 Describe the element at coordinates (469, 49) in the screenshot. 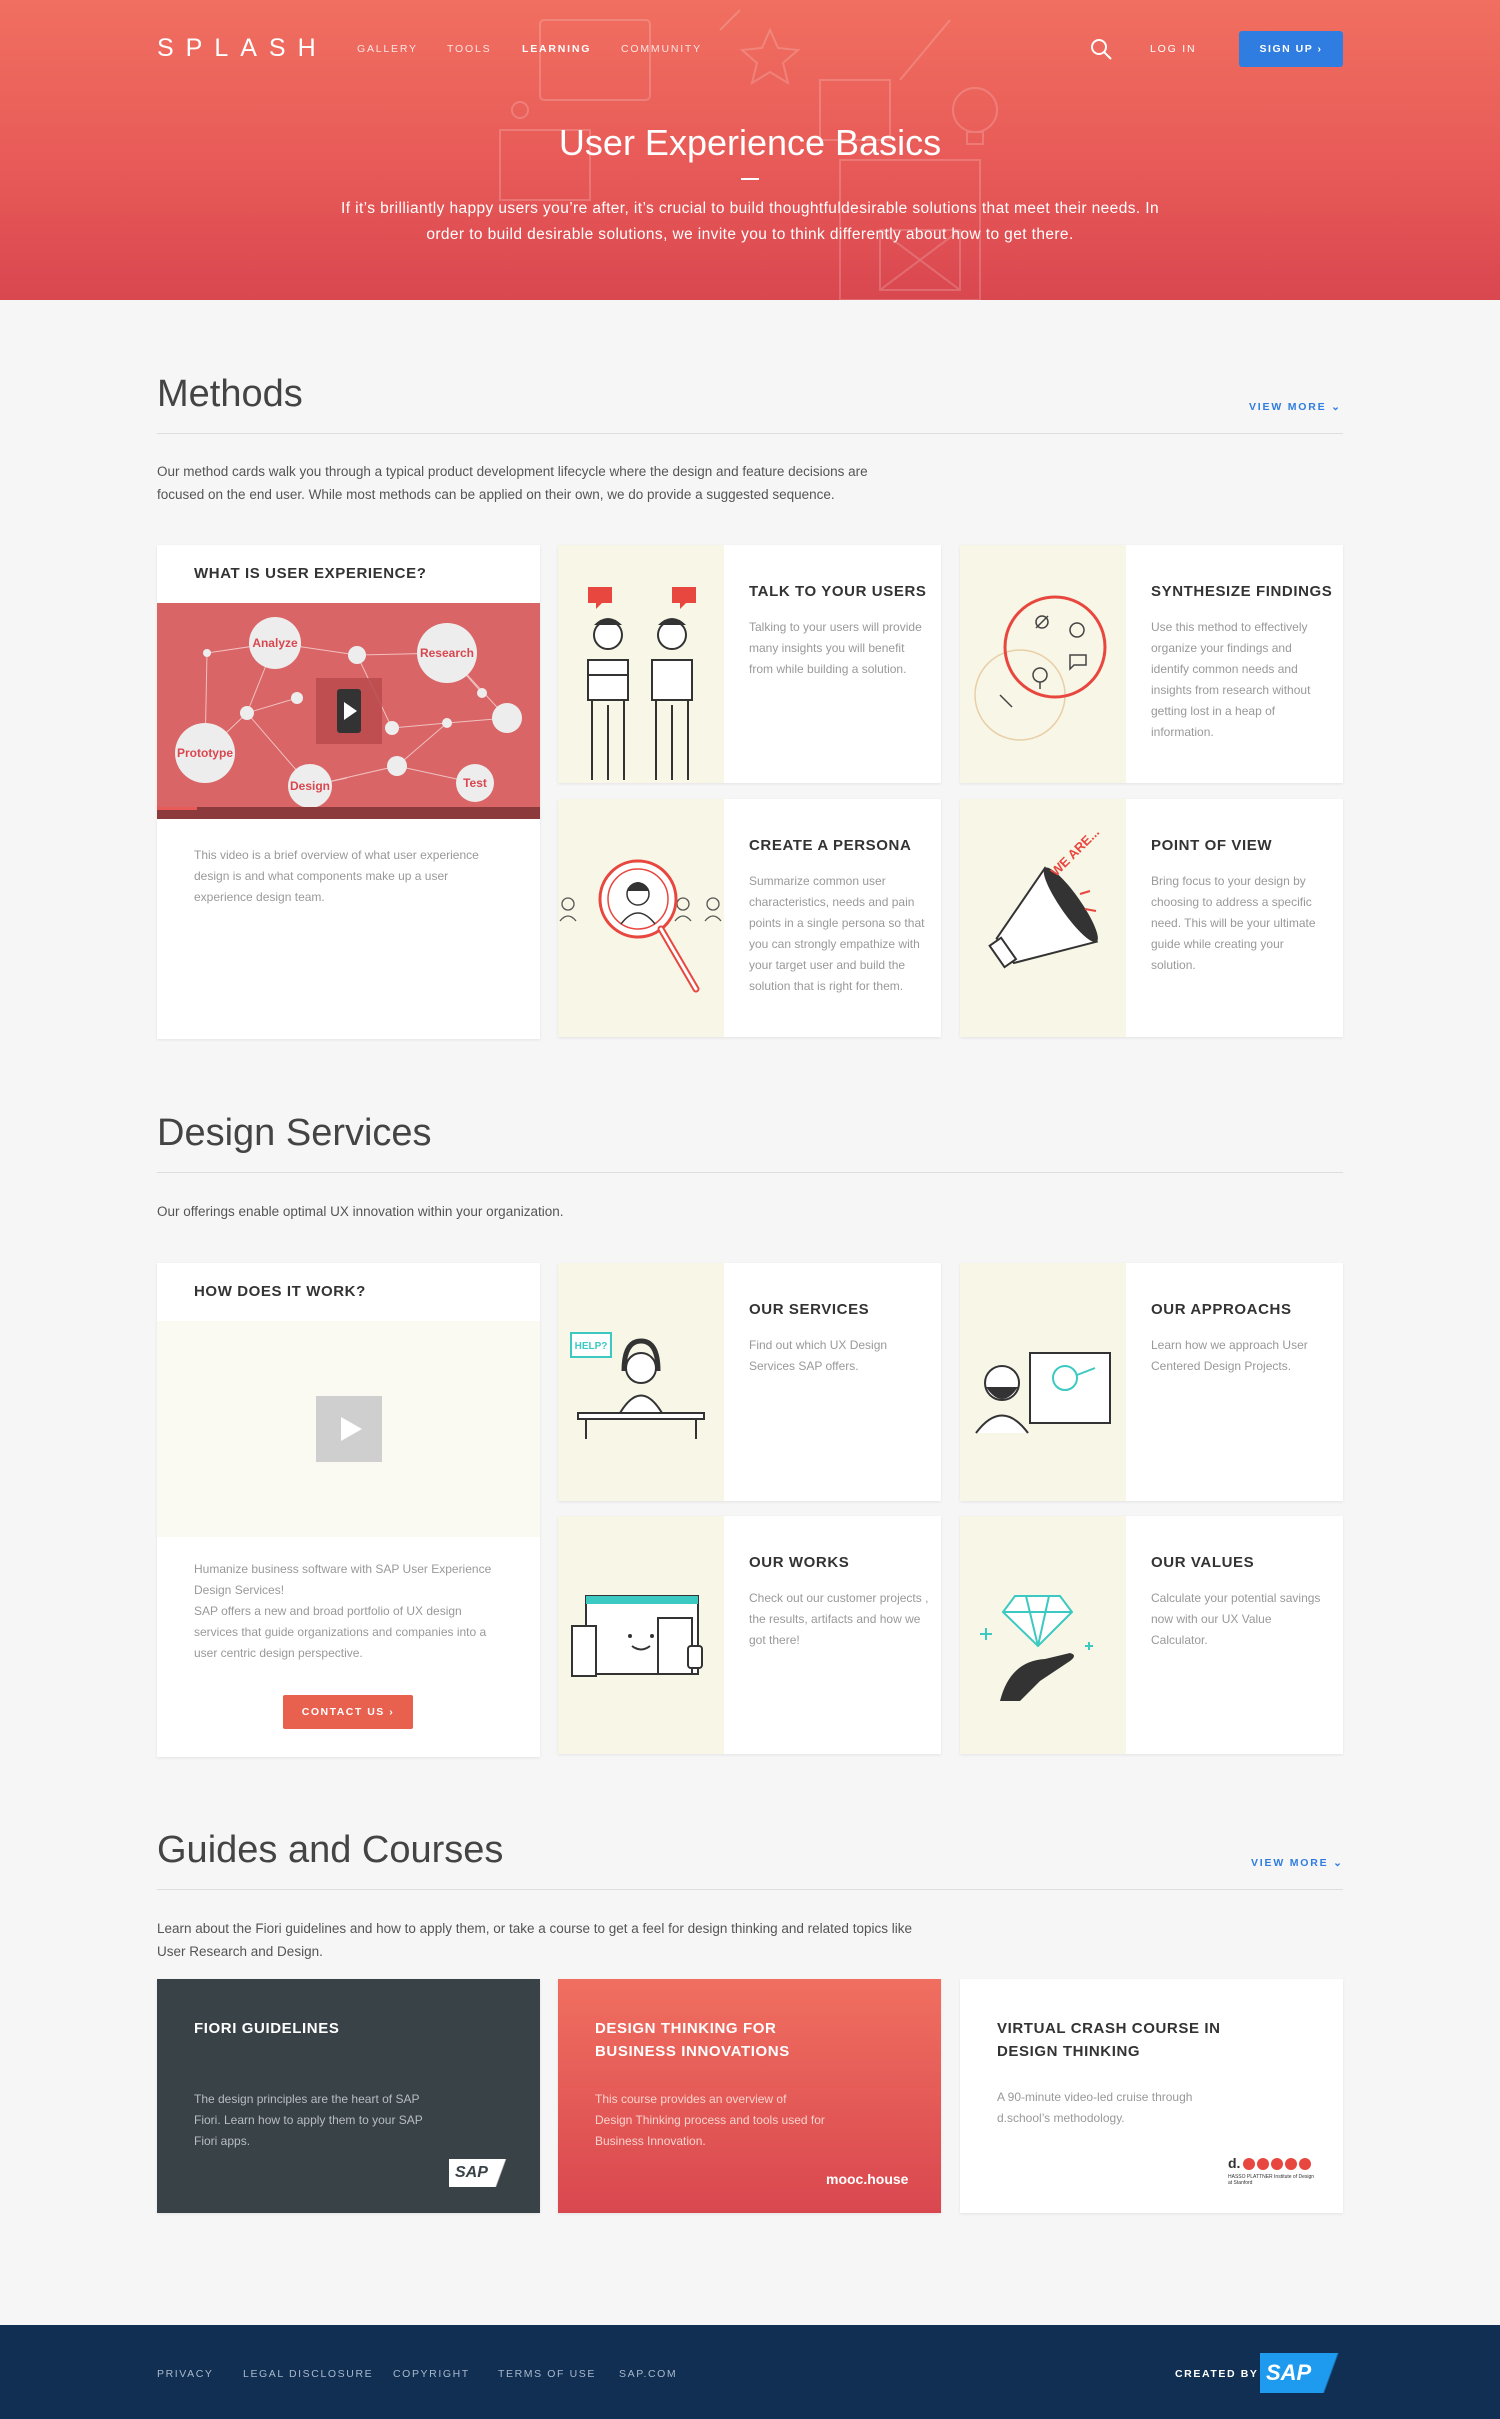

I see `nav-tools: TOOLS` at that location.